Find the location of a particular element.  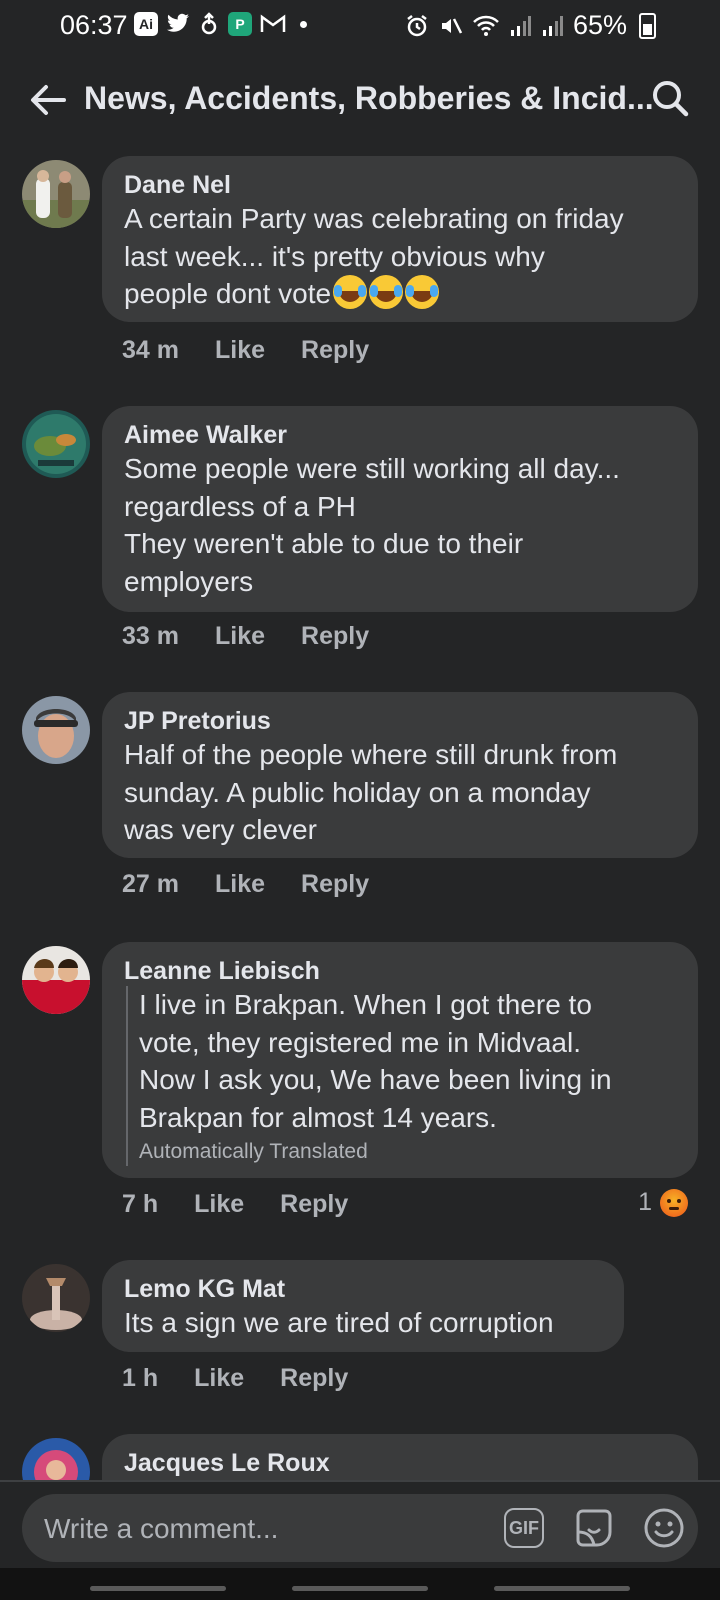

comment-timestamp: 27 m is located at coordinates (150, 884).